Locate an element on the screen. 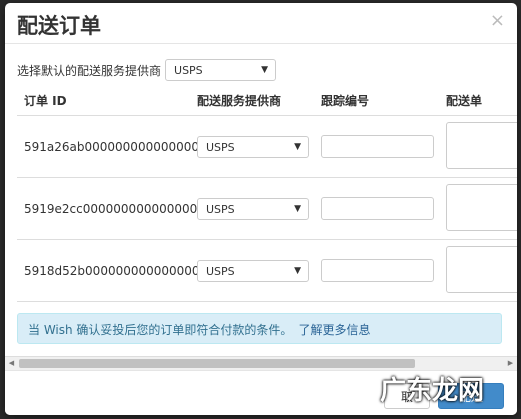 Image resolution: width=521 pixels, height=419 pixels. default-provider-value: USPS is located at coordinates (188, 70).